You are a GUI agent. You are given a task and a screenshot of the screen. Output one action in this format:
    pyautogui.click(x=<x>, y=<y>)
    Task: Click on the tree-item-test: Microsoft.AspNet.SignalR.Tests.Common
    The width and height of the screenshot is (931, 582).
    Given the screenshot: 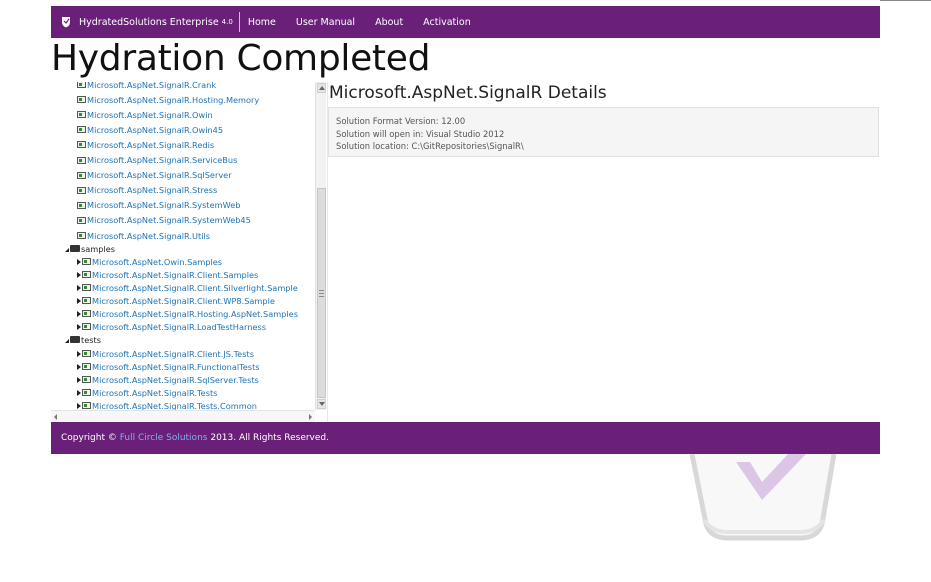 What is the action you would take?
    pyautogui.click(x=167, y=404)
    